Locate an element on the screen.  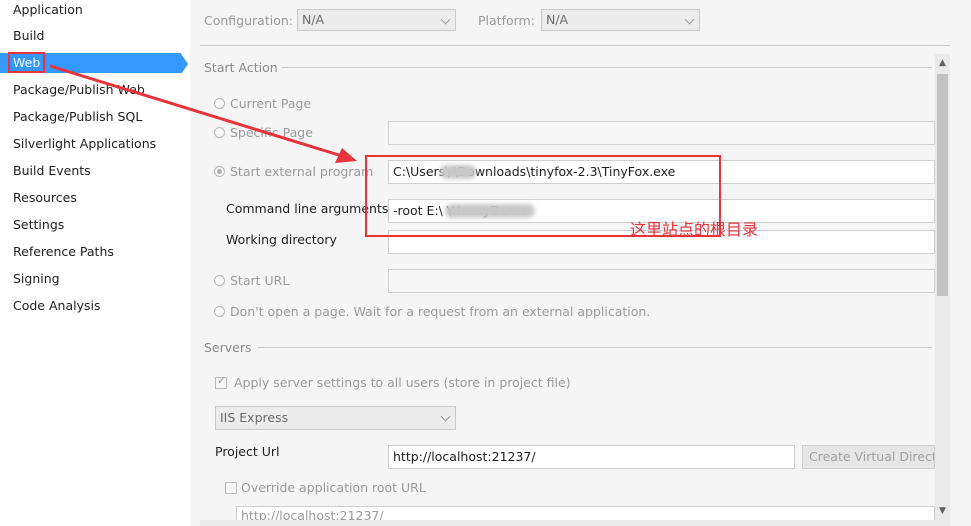
platform-dropdown: N/A is located at coordinates (620, 20).